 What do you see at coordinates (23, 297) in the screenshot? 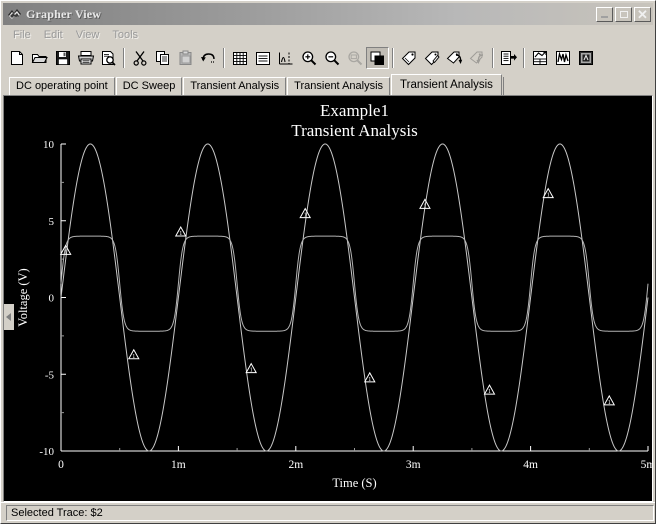
I see `svg-text: Voltage (V)` at bounding box center [23, 297].